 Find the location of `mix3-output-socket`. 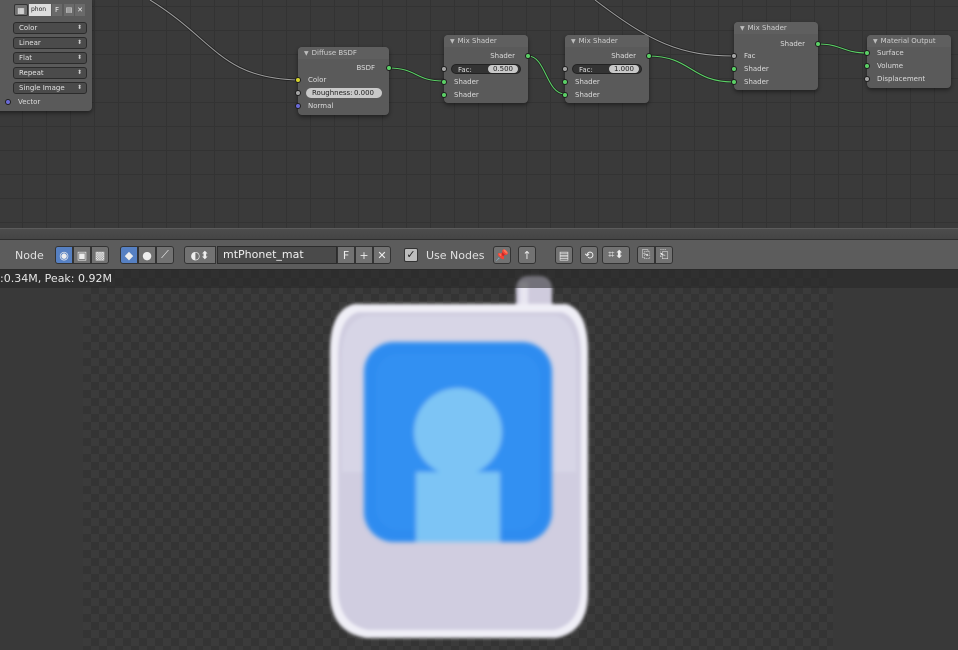

mix3-output-socket is located at coordinates (818, 44).